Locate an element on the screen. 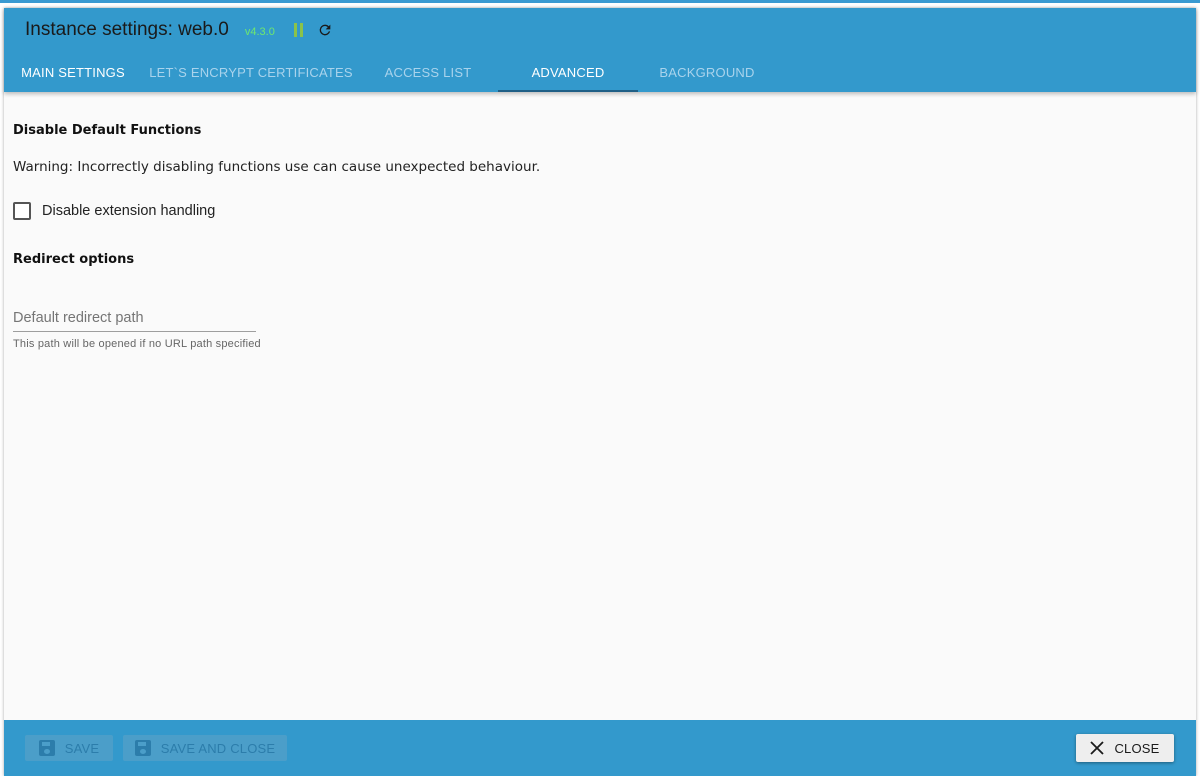 The width and height of the screenshot is (1200, 776). dialog-title: Instance settings: web.0 is located at coordinates (127, 29).